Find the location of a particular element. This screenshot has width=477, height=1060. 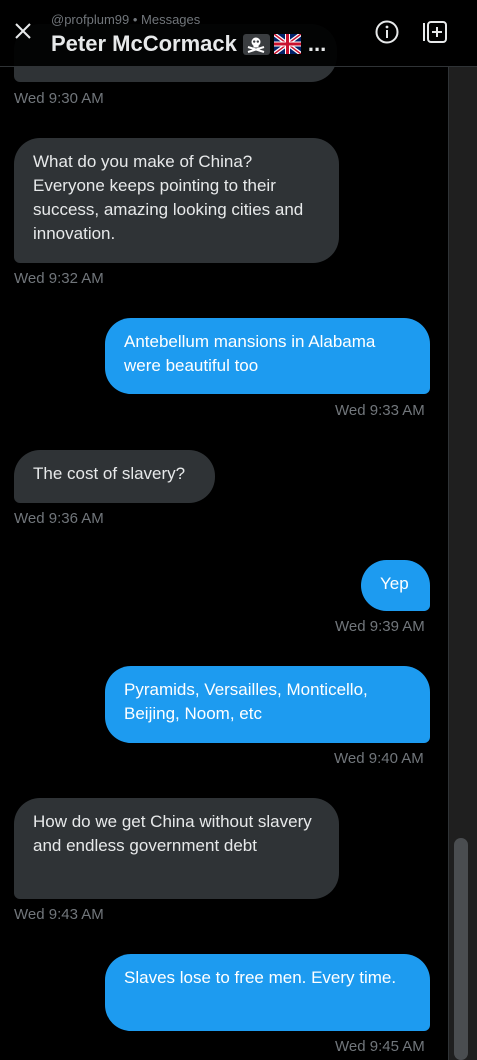

message-timestamp: Wed 9:43 AM is located at coordinates (59, 914).